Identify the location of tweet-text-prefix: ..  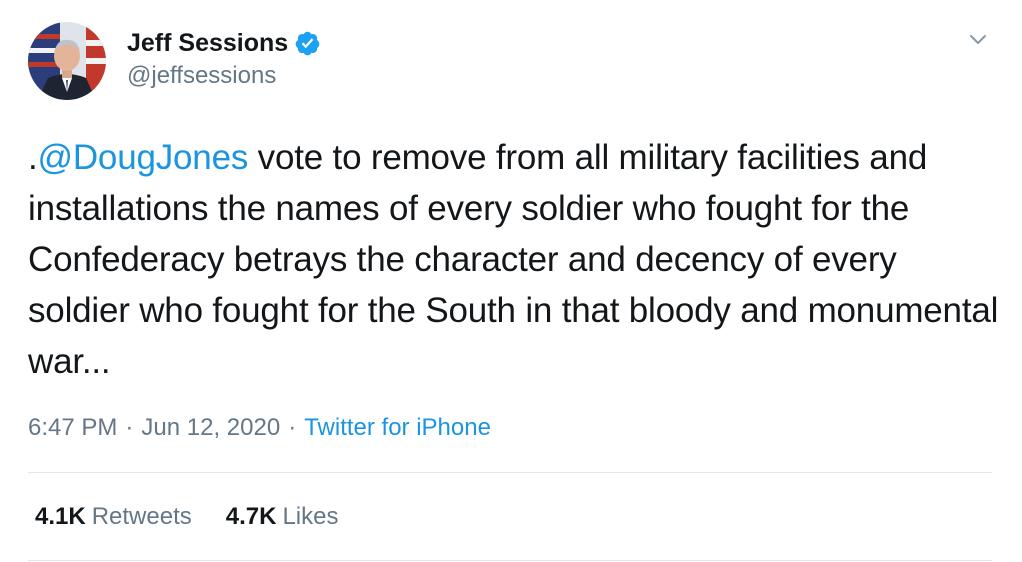
(33, 157).